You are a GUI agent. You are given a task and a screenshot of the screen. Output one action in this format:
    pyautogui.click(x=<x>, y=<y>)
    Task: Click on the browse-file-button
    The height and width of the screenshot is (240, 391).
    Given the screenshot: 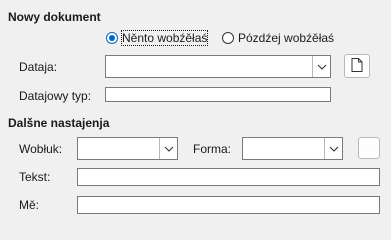 What is the action you would take?
    pyautogui.click(x=357, y=66)
    